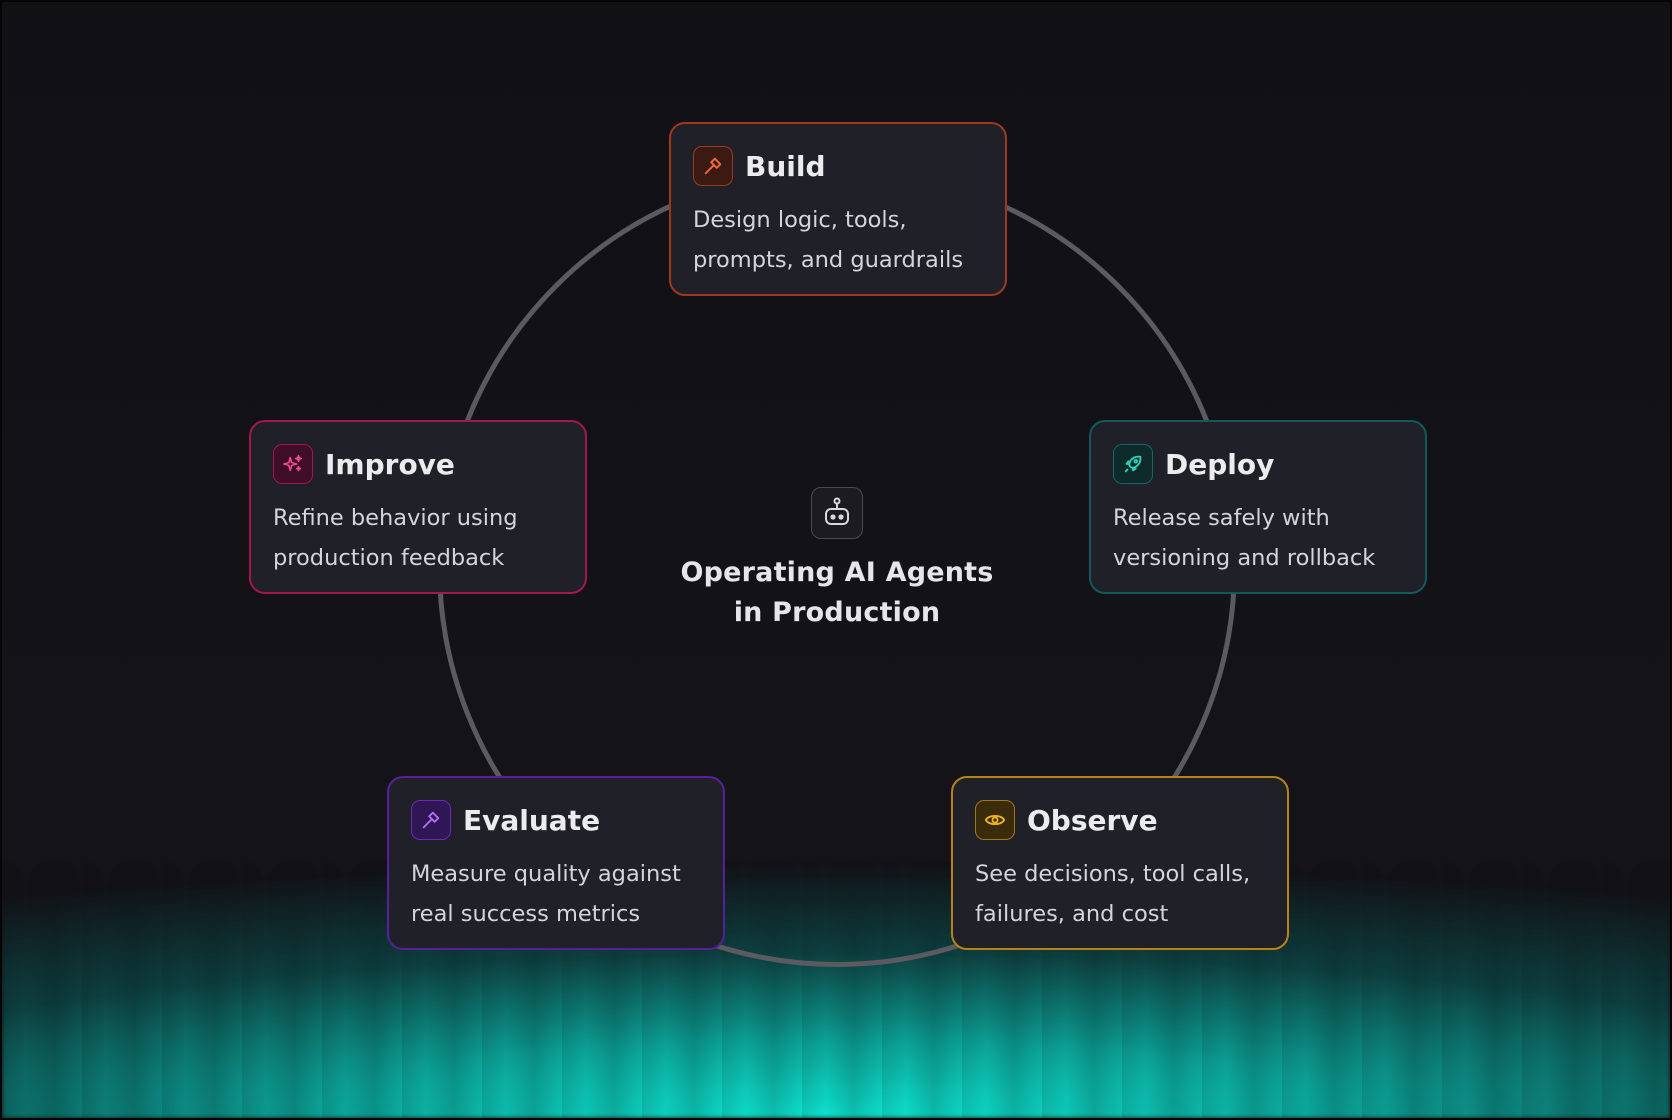 The width and height of the screenshot is (1672, 1120). What do you see at coordinates (837, 592) in the screenshot?
I see `center-title: Operating AI Agents in Production` at bounding box center [837, 592].